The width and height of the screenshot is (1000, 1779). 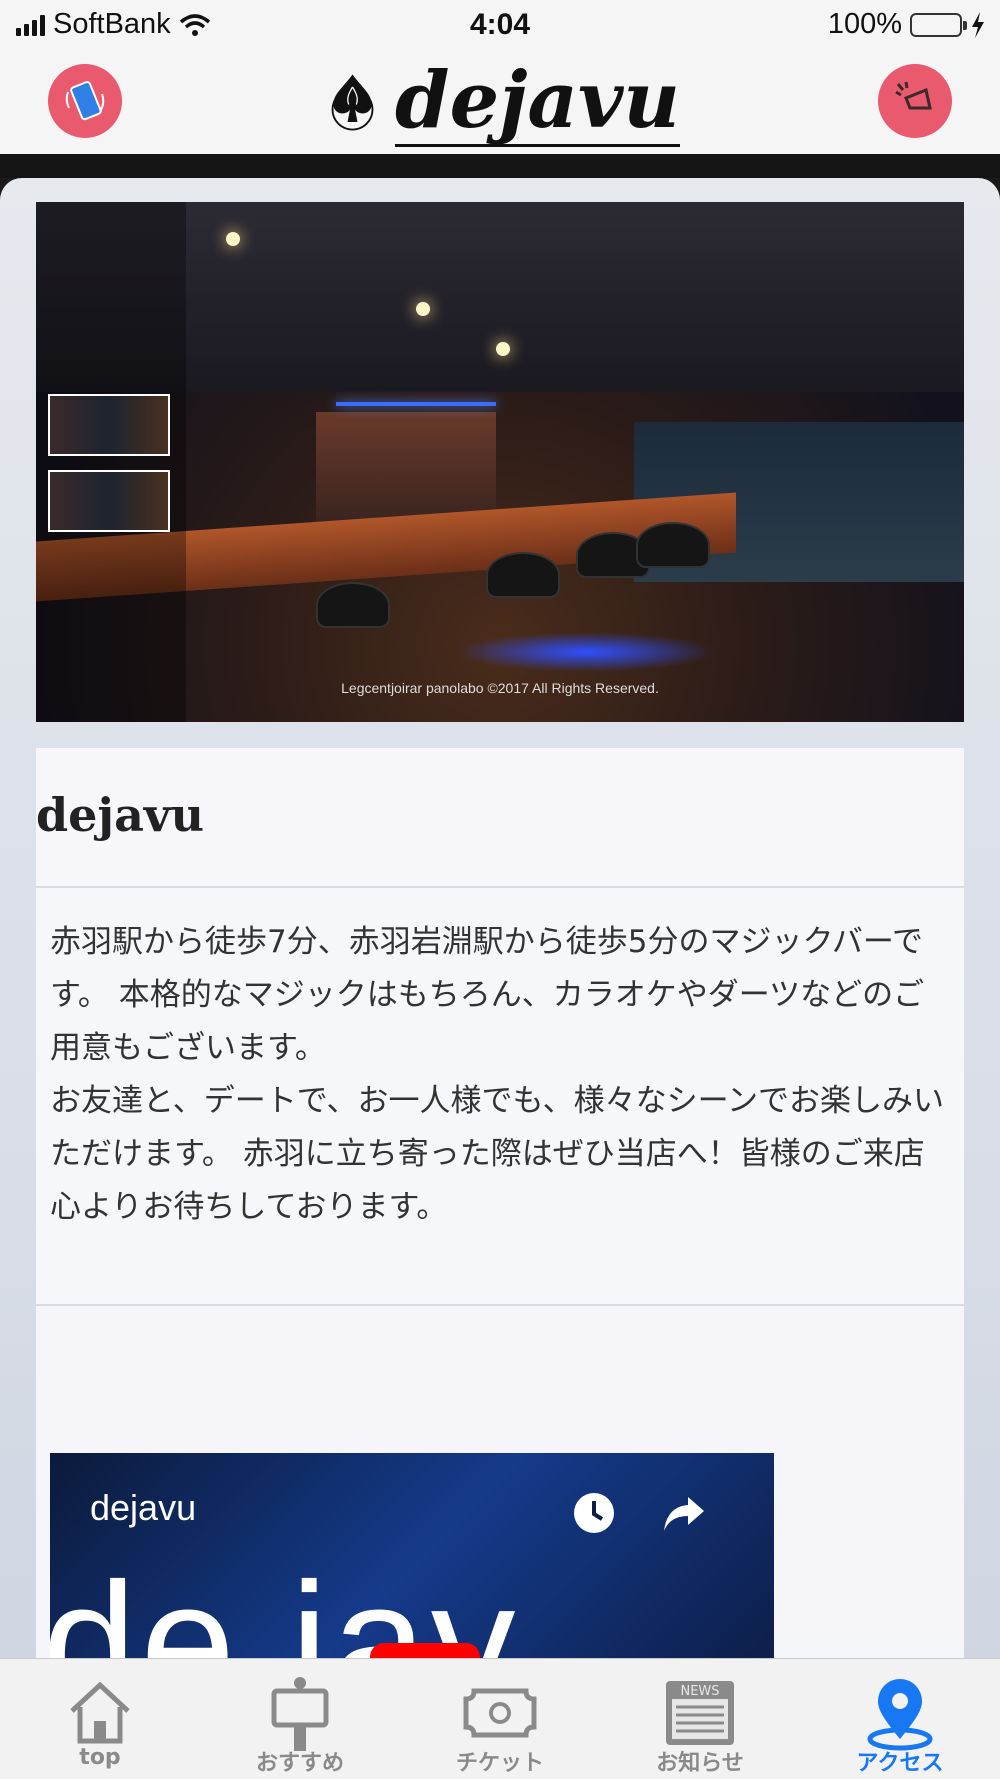 What do you see at coordinates (425, 1650) in the screenshot?
I see `video-play-button` at bounding box center [425, 1650].